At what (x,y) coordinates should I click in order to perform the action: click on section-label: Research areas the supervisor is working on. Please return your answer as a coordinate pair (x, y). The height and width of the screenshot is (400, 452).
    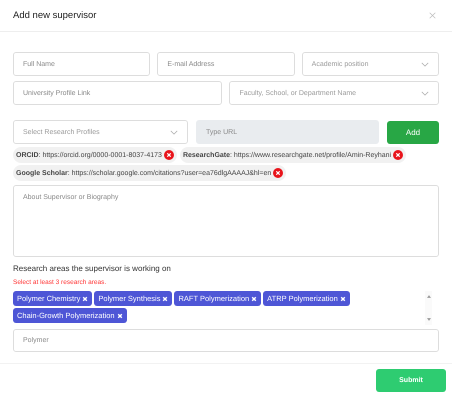
    Looking at the image, I should click on (92, 268).